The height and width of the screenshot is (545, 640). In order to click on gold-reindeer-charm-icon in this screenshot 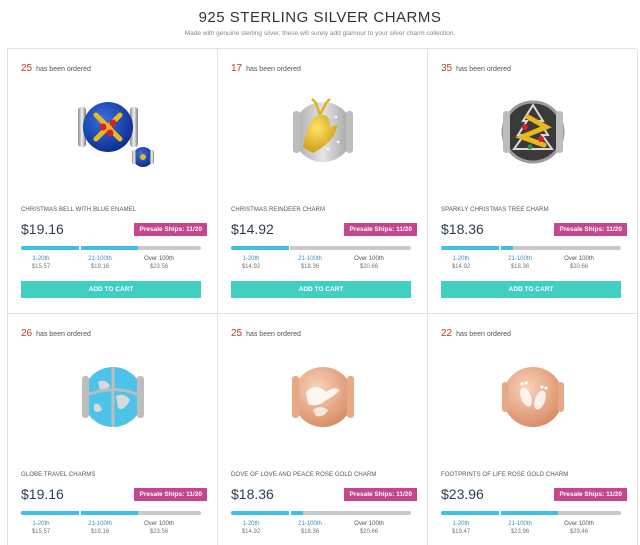, I will do `click(323, 132)`.